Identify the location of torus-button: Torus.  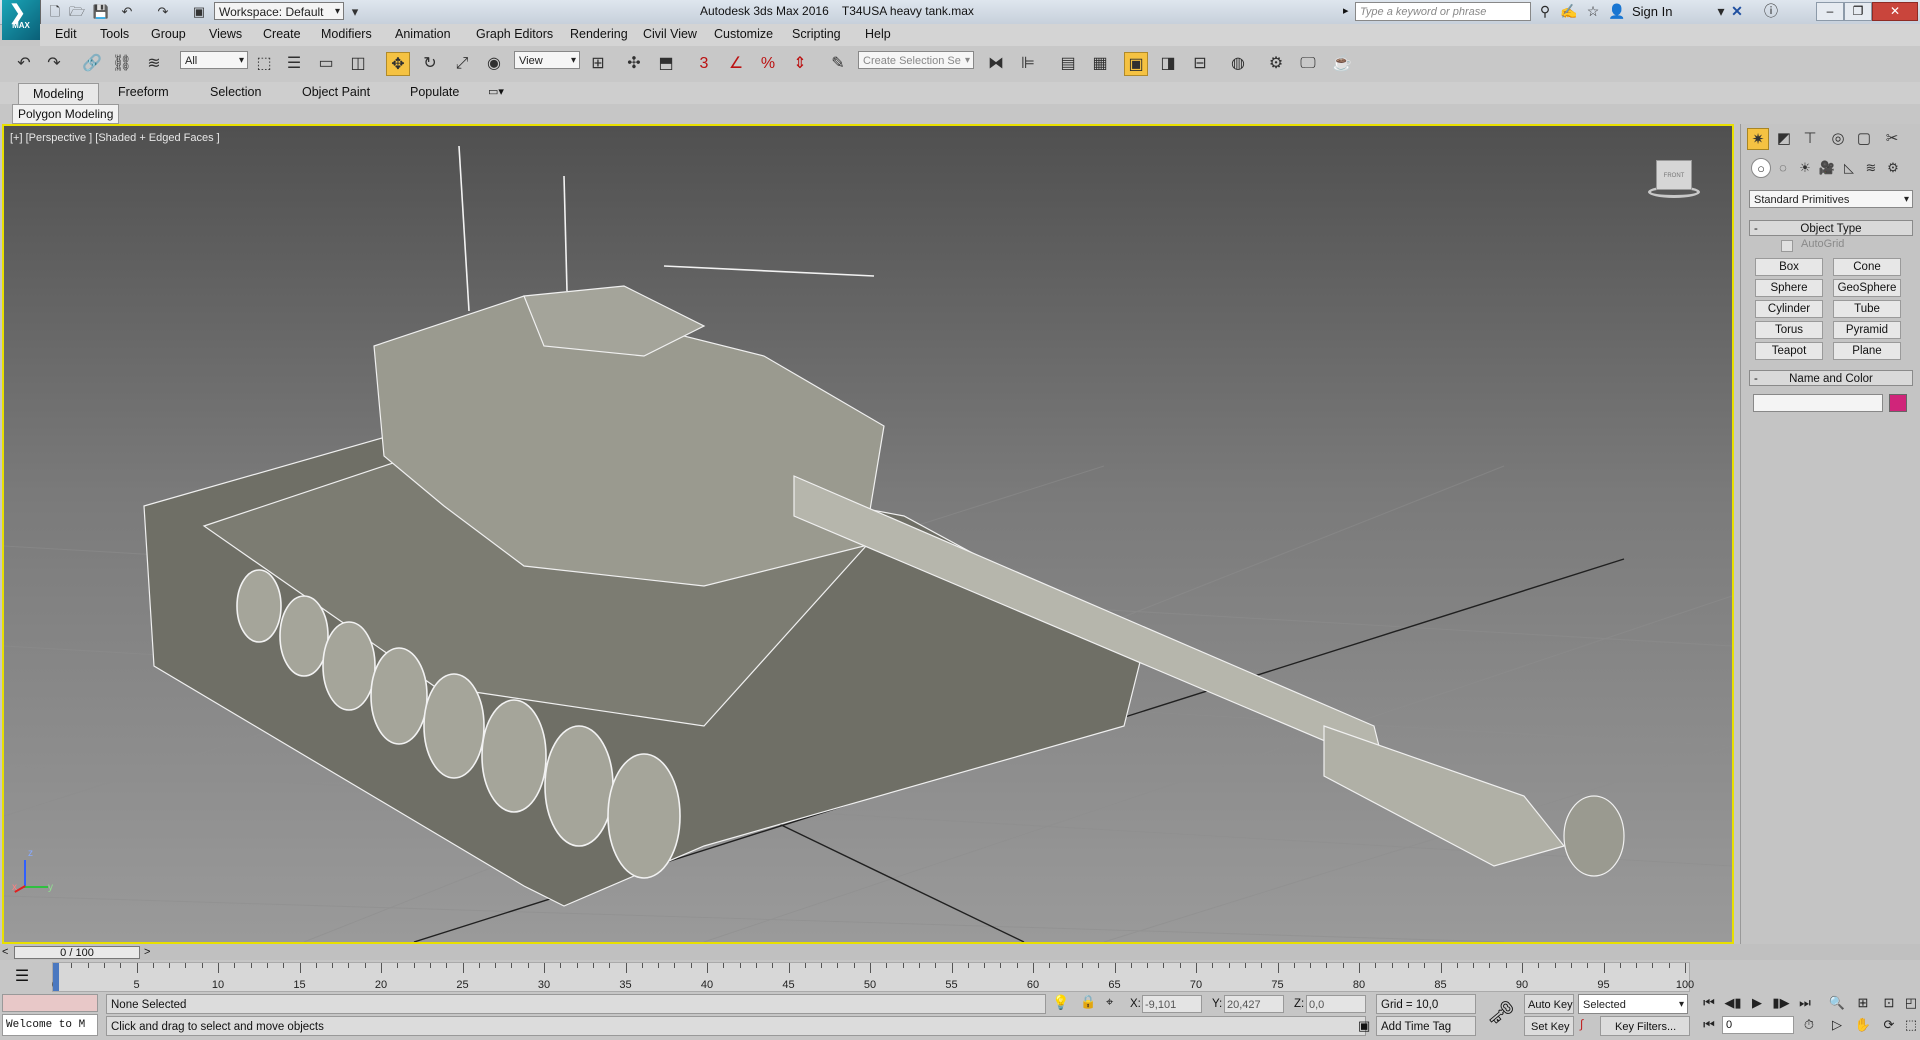
(1789, 330).